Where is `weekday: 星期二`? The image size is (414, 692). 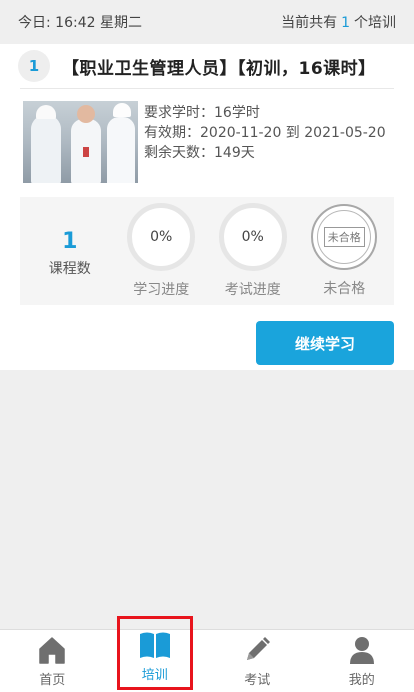
weekday: 星期二 is located at coordinates (120, 23).